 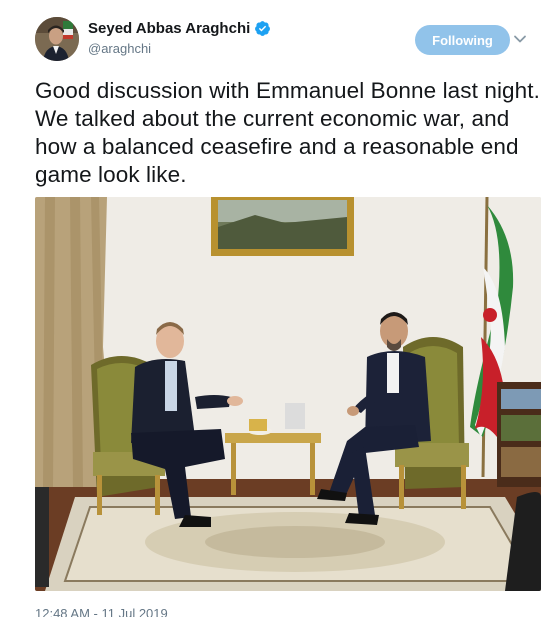 I want to click on tweet-timestamp: 12:48 AM - 11 Jul 2019, so click(x=101, y=611).